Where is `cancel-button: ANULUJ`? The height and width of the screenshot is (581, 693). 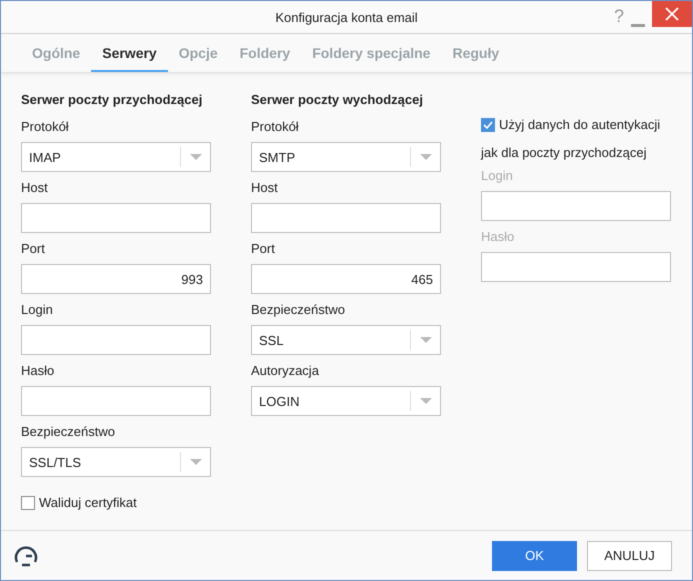
cancel-button: ANULUJ is located at coordinates (629, 555).